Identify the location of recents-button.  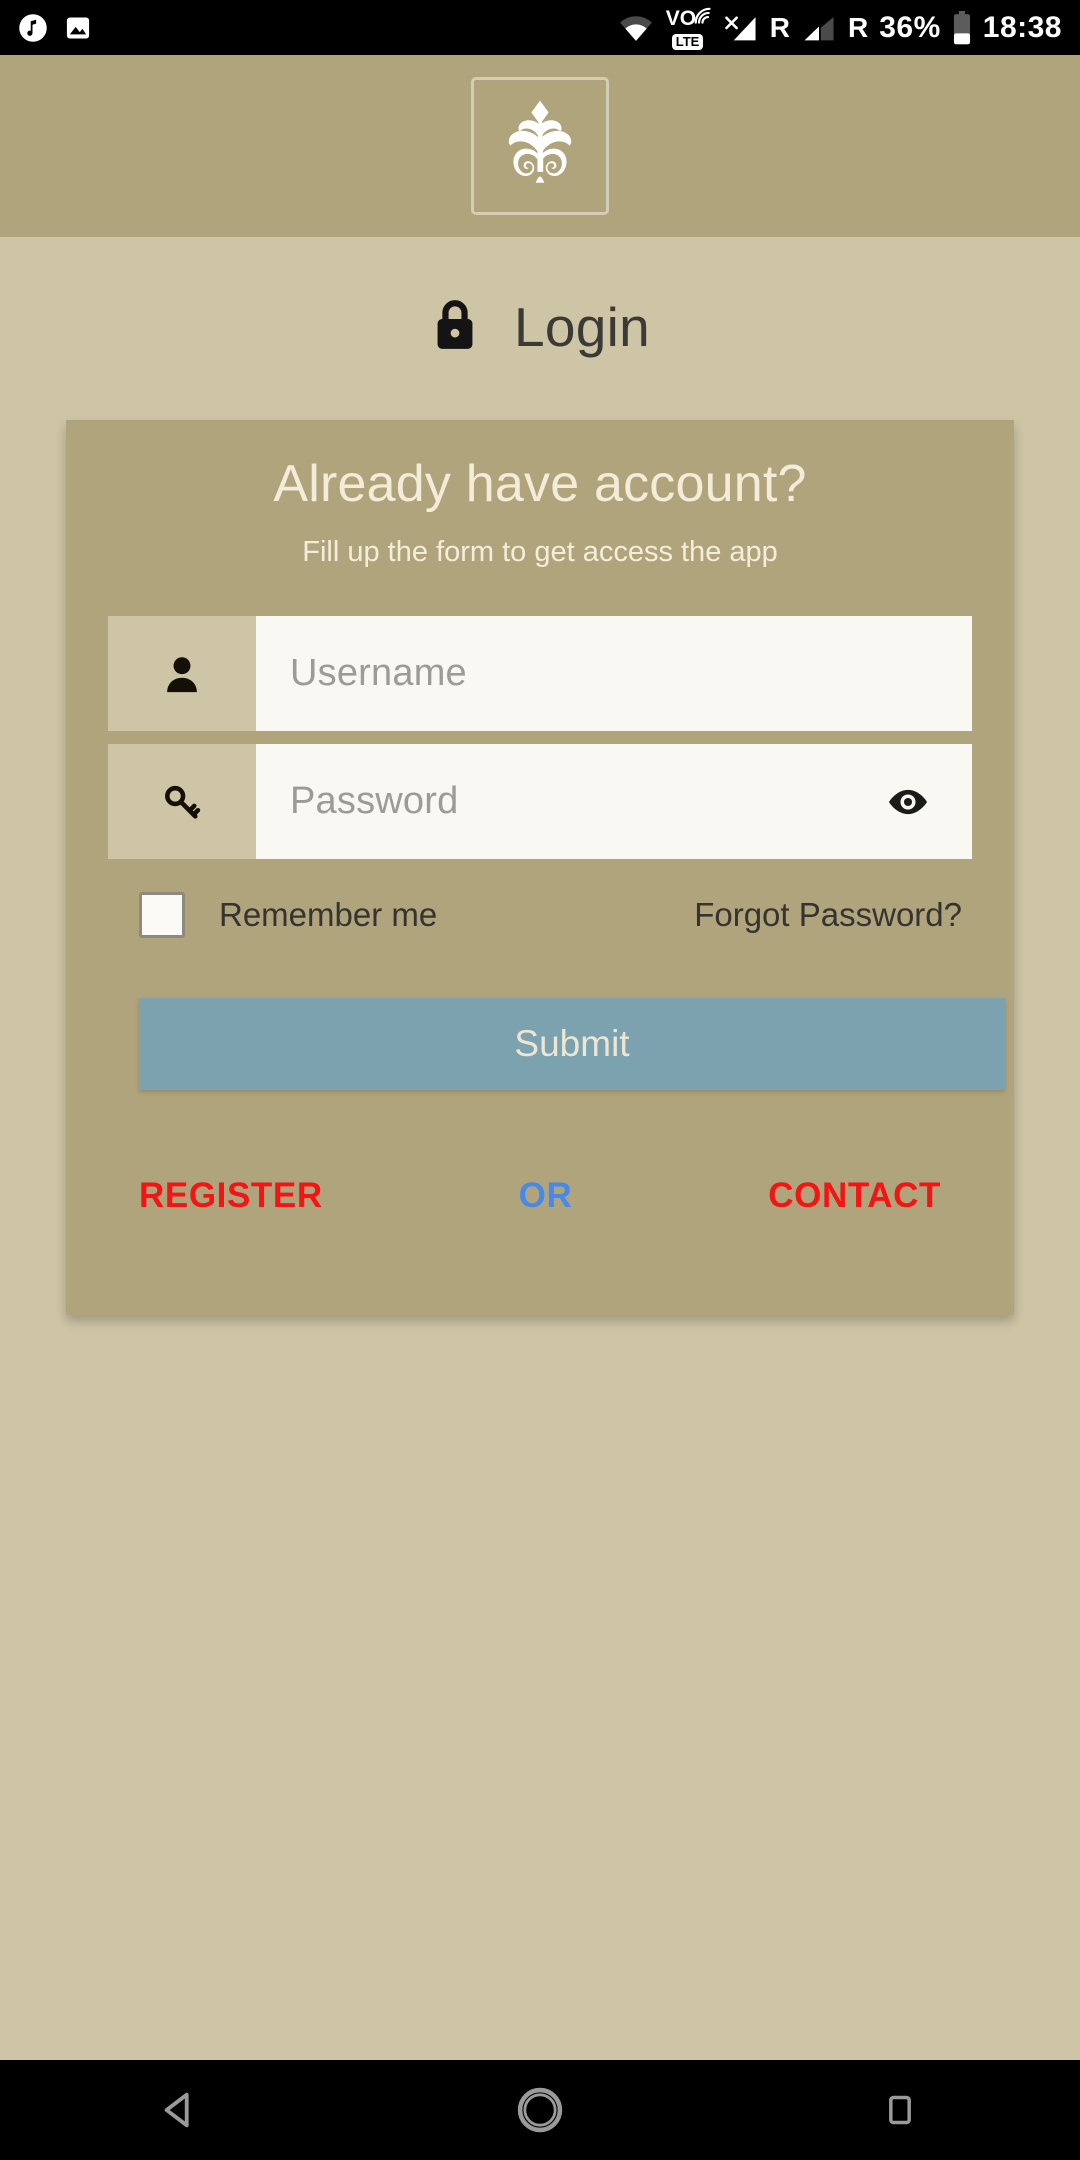
(900, 2110).